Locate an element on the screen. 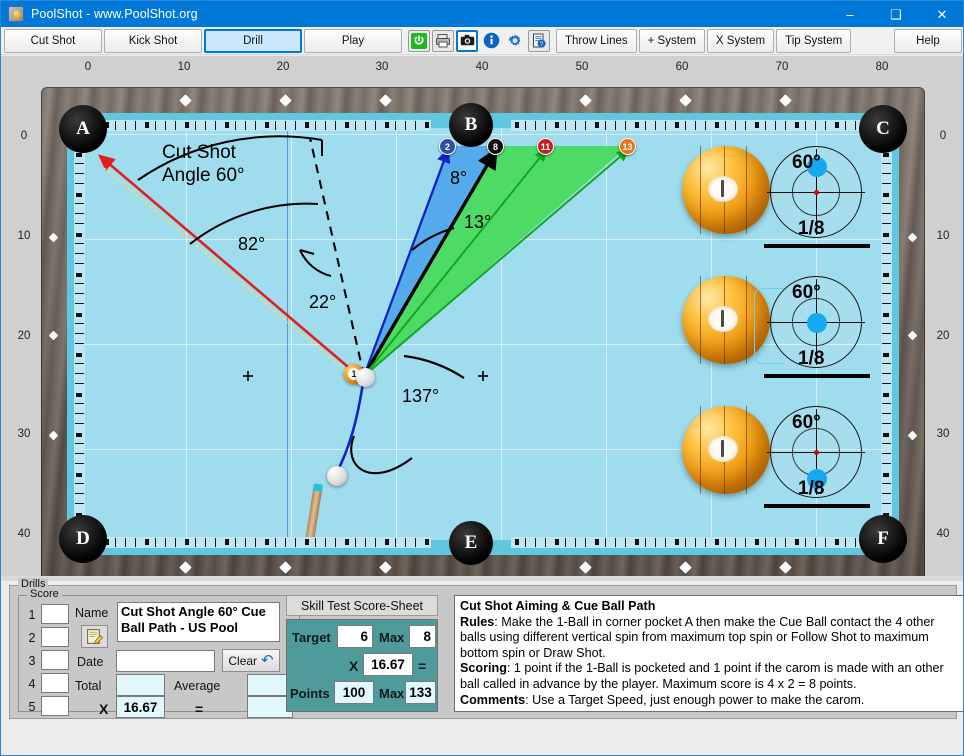 Image resolution: width=964 pixels, height=756 pixels. ruler-right: 0 10 20 30 40 is located at coordinates (943, 318).